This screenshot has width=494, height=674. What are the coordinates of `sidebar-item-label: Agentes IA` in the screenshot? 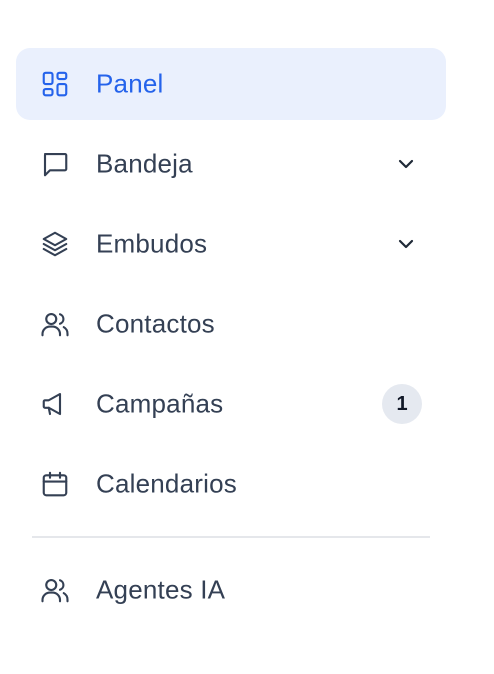 It's located at (161, 589).